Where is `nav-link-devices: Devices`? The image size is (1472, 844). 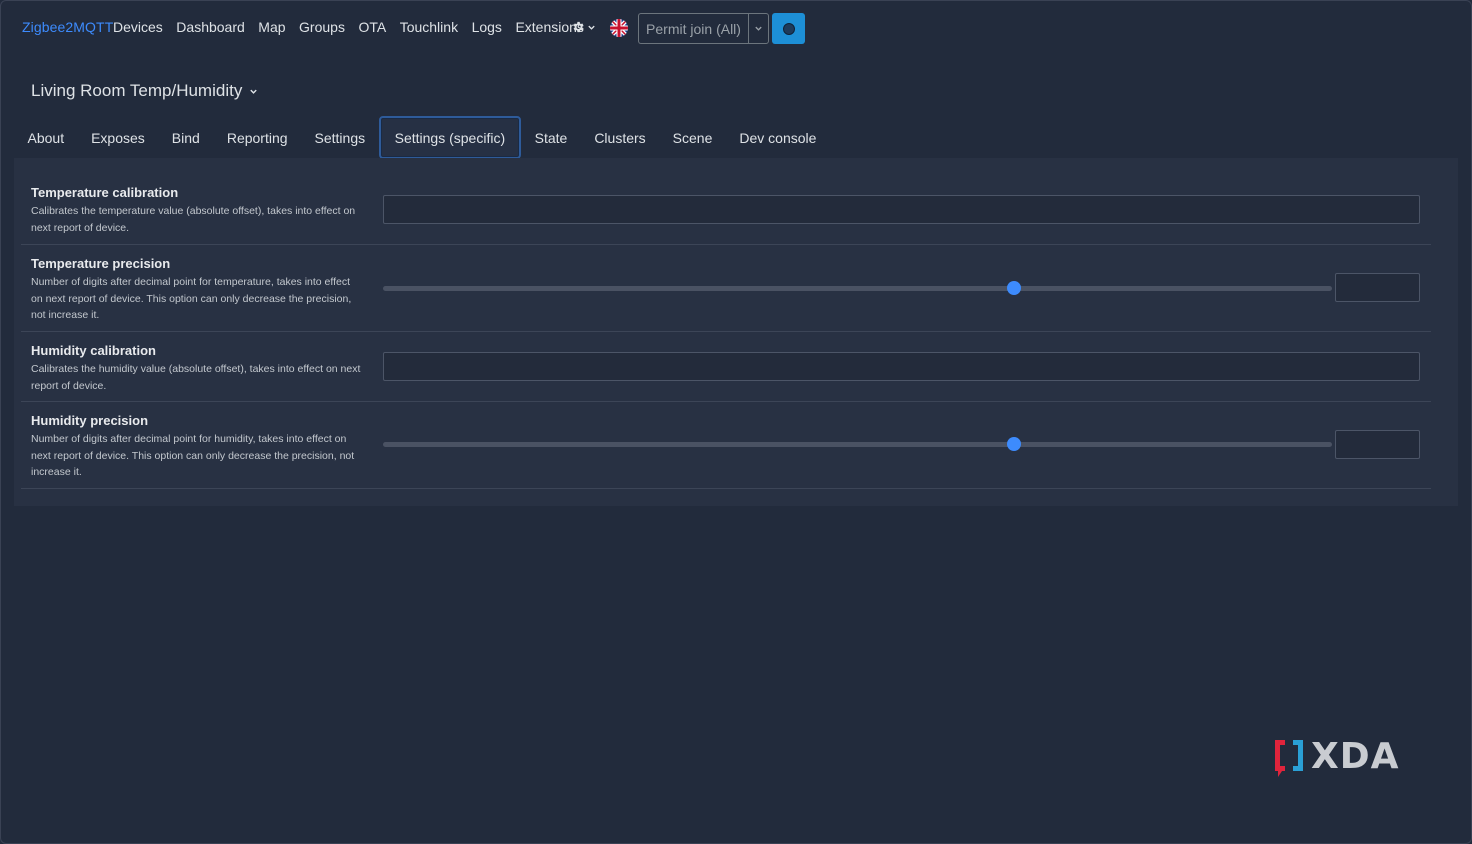 nav-link-devices: Devices is located at coordinates (138, 27).